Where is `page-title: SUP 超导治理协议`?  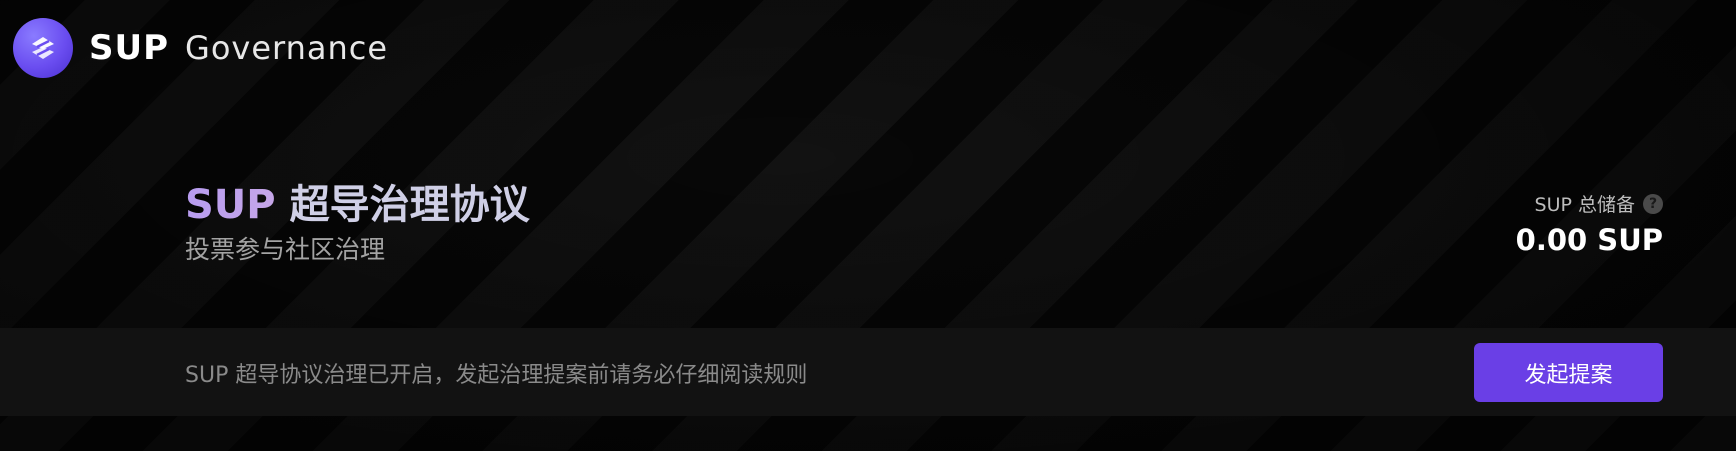
page-title: SUP 超导治理协议 is located at coordinates (357, 201).